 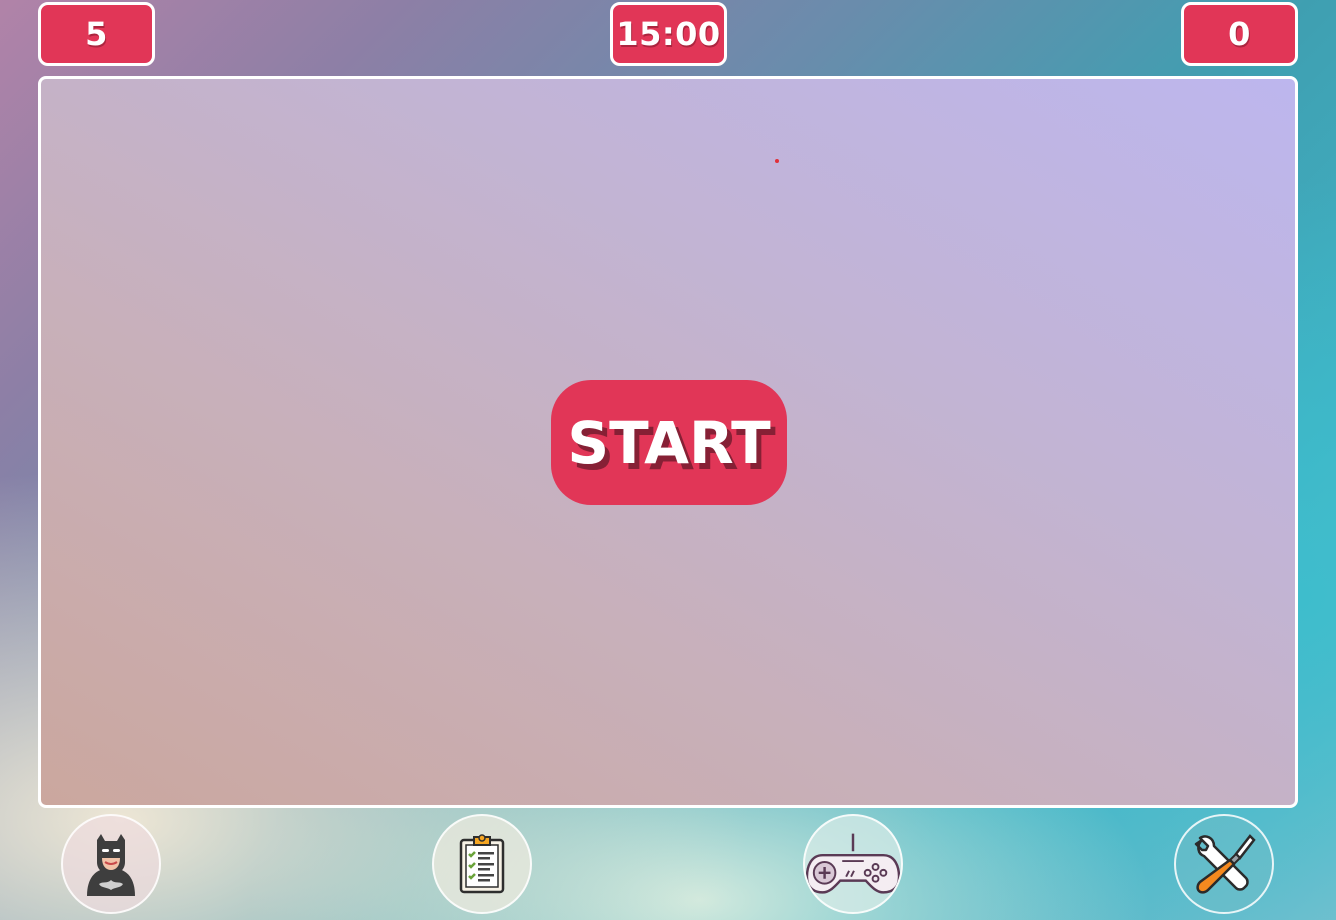 I want to click on target-dot, so click(x=777, y=161).